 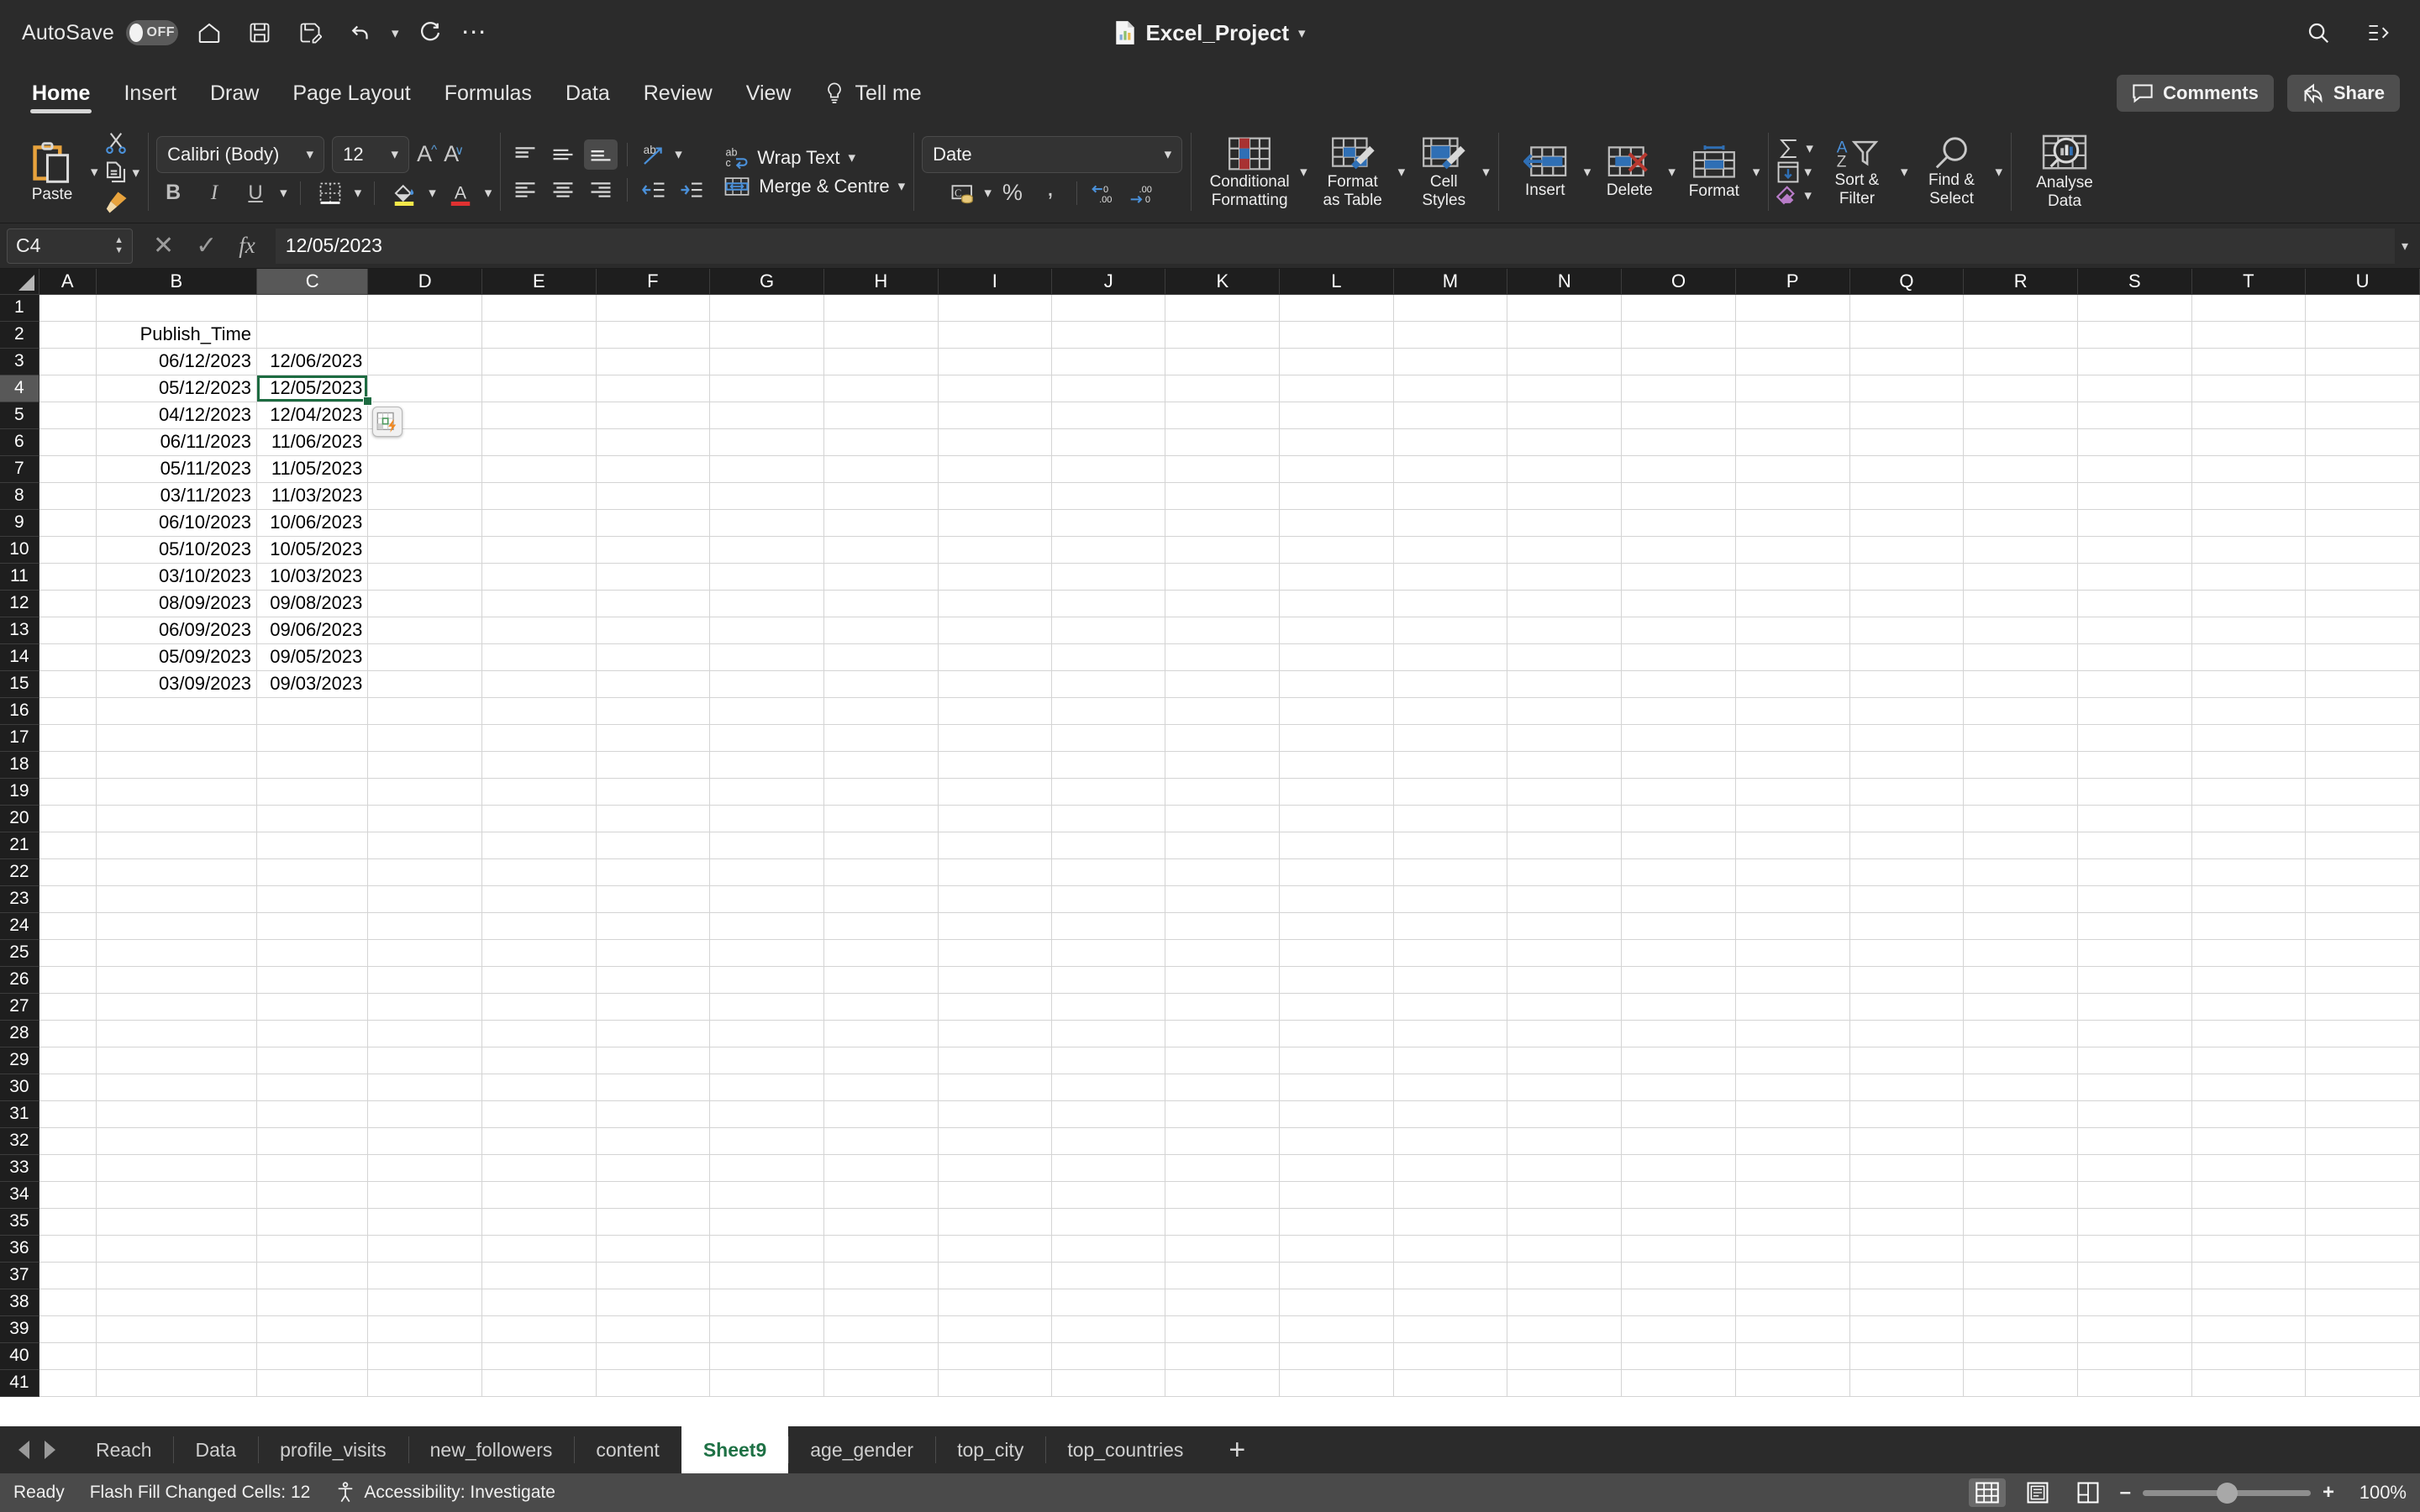 What do you see at coordinates (68, 577) in the screenshot?
I see `cell-a11` at bounding box center [68, 577].